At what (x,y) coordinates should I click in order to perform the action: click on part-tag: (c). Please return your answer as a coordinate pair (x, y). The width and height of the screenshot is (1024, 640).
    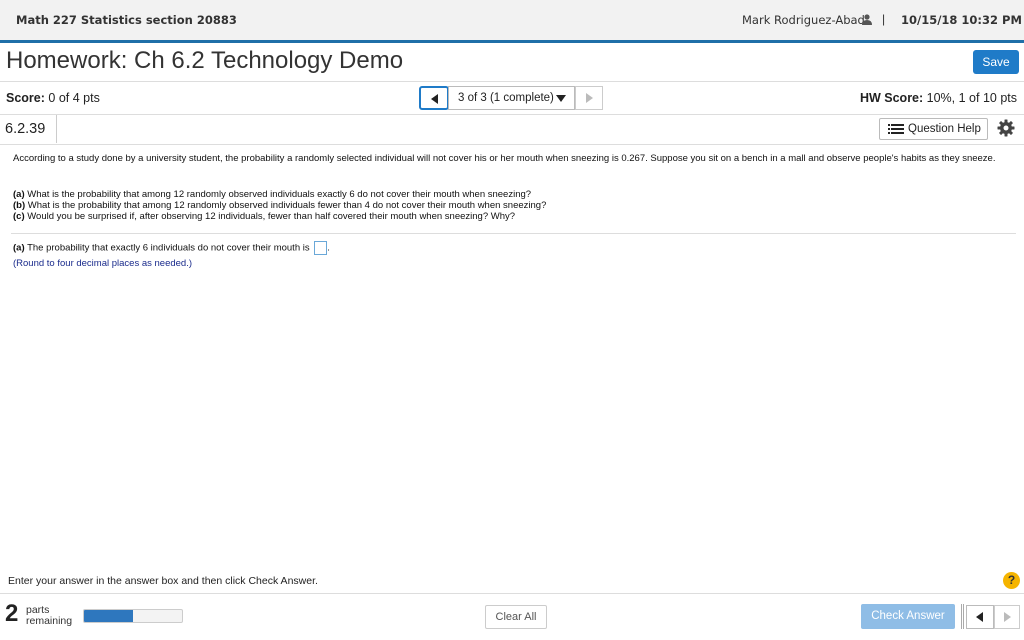
    Looking at the image, I should click on (19, 216).